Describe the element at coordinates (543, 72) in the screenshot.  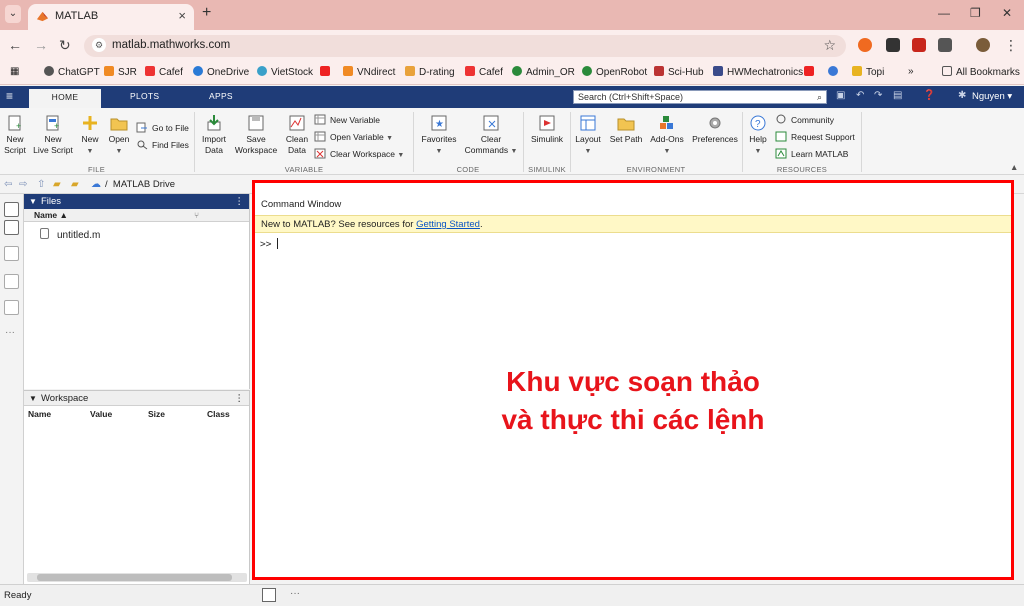
I see `bookmark-item: Admin_OR` at that location.